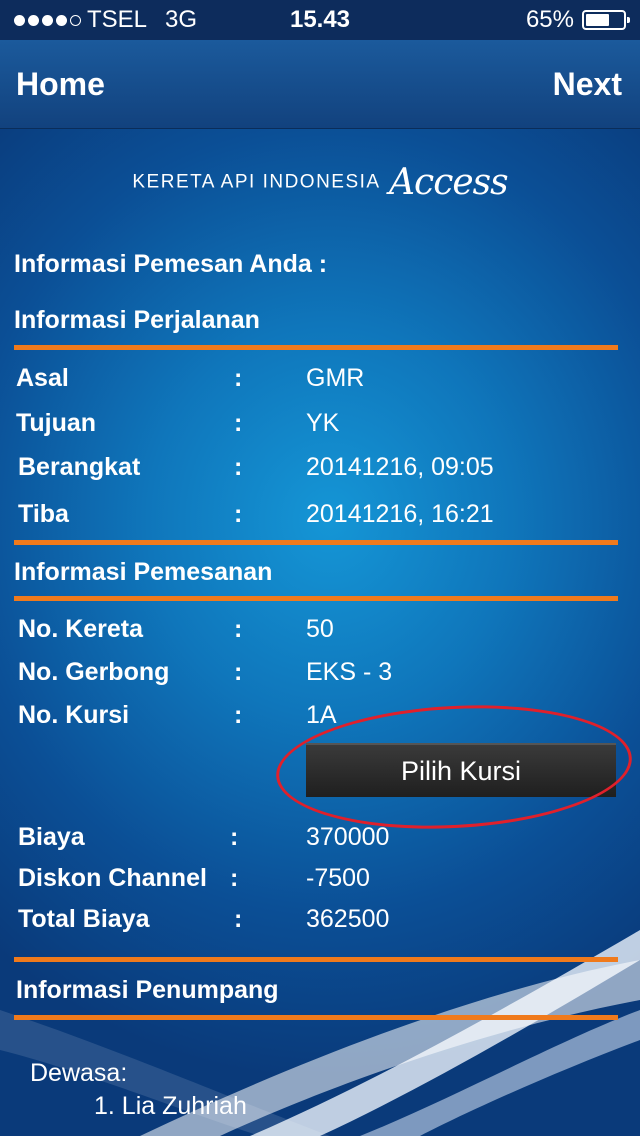  Describe the element at coordinates (81, 629) in the screenshot. I see `row-label: No. Kereta` at that location.